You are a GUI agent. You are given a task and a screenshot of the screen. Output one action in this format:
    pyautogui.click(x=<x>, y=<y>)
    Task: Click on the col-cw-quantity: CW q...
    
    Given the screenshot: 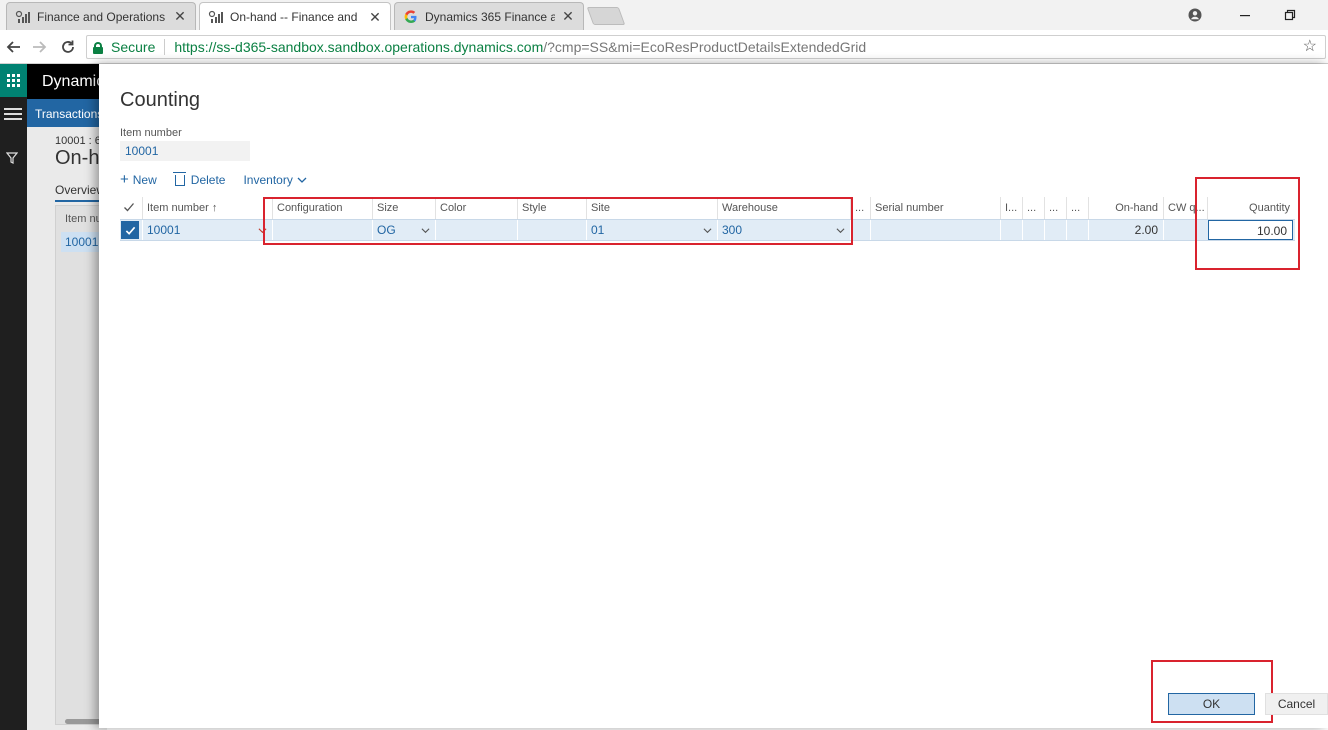 What is the action you would take?
    pyautogui.click(x=1185, y=208)
    